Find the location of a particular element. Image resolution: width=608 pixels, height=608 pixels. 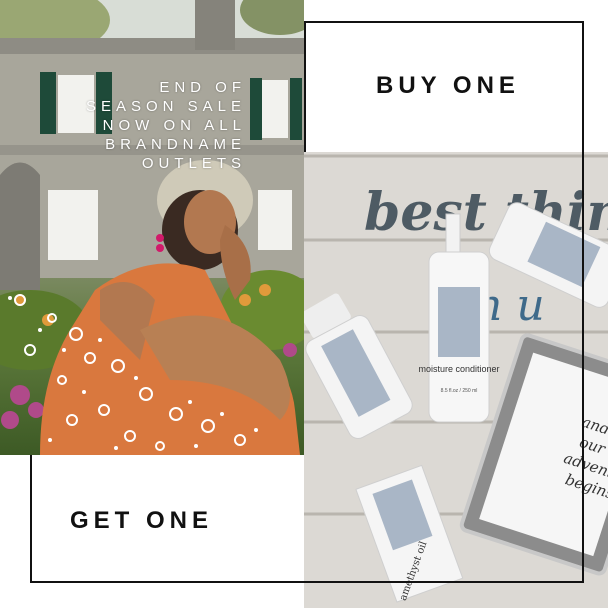

sale-line-5: OUTLETS is located at coordinates (193, 163).